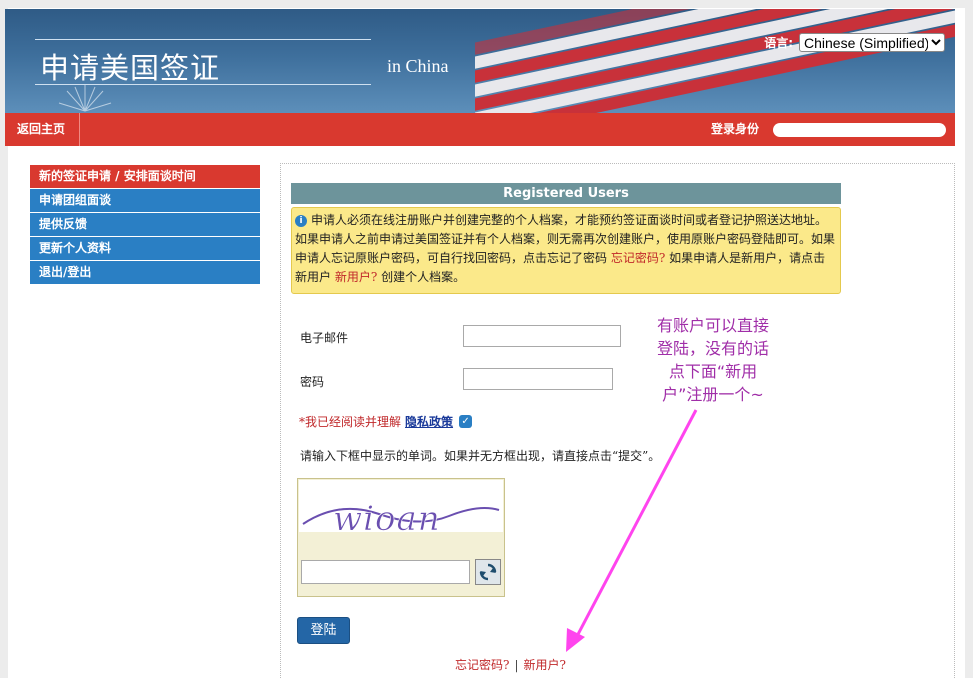  I want to click on email-label: 电子邮件, so click(324, 338).